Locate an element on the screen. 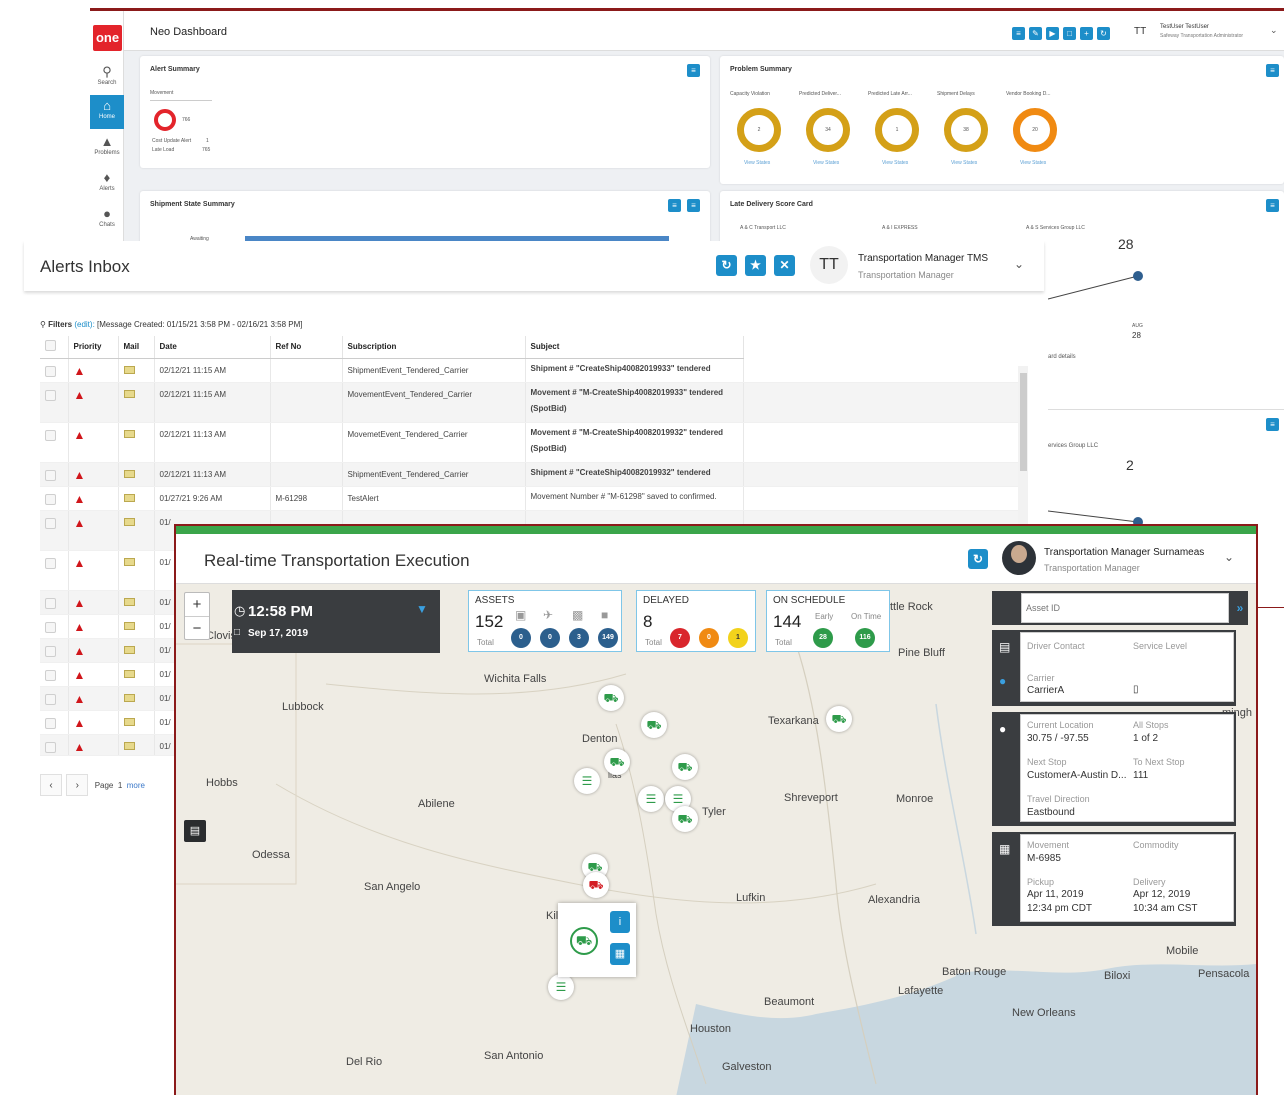 This screenshot has height=1095, width=1284. close-button: ✕ is located at coordinates (784, 265).